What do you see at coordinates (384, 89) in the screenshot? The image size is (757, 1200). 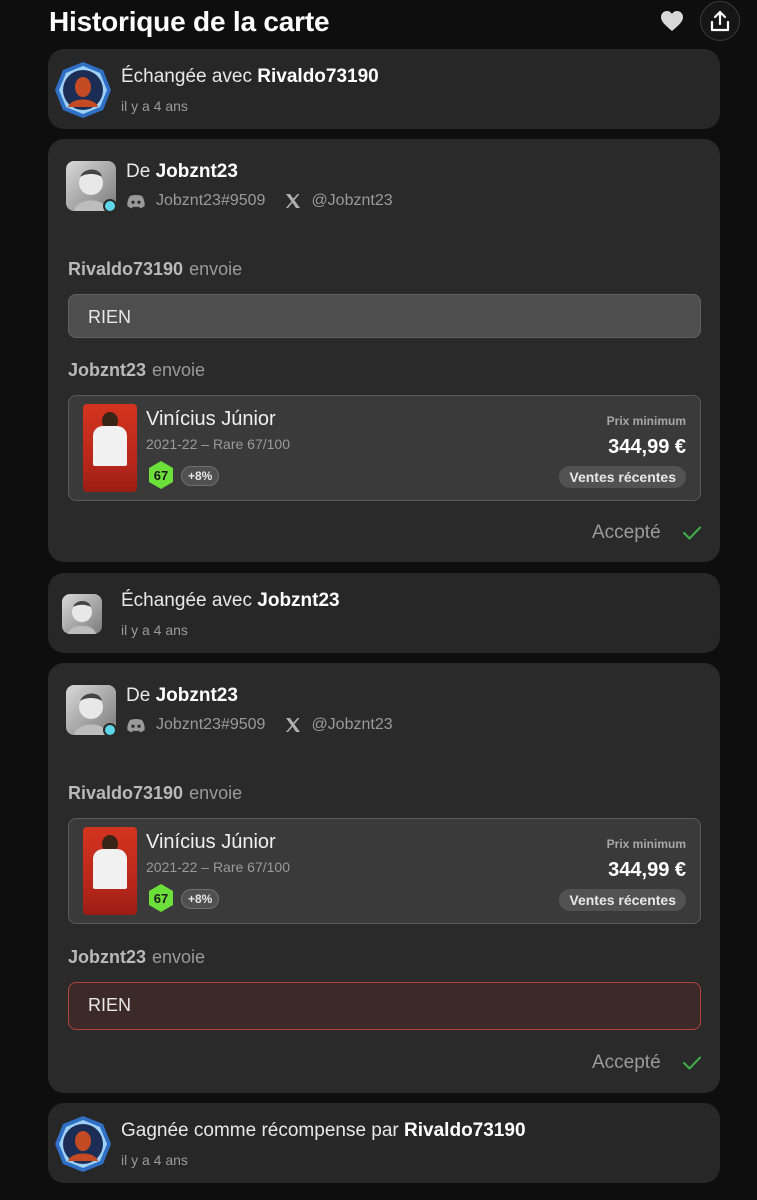 I see `history-event: Échangée avec Rivaldo73190 il y a 4 ans` at bounding box center [384, 89].